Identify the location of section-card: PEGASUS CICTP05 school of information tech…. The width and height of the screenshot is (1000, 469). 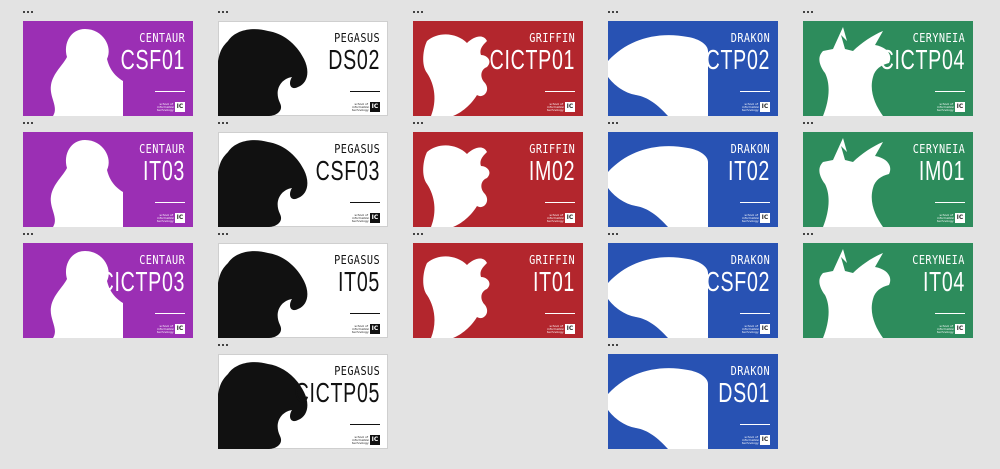
(303, 401).